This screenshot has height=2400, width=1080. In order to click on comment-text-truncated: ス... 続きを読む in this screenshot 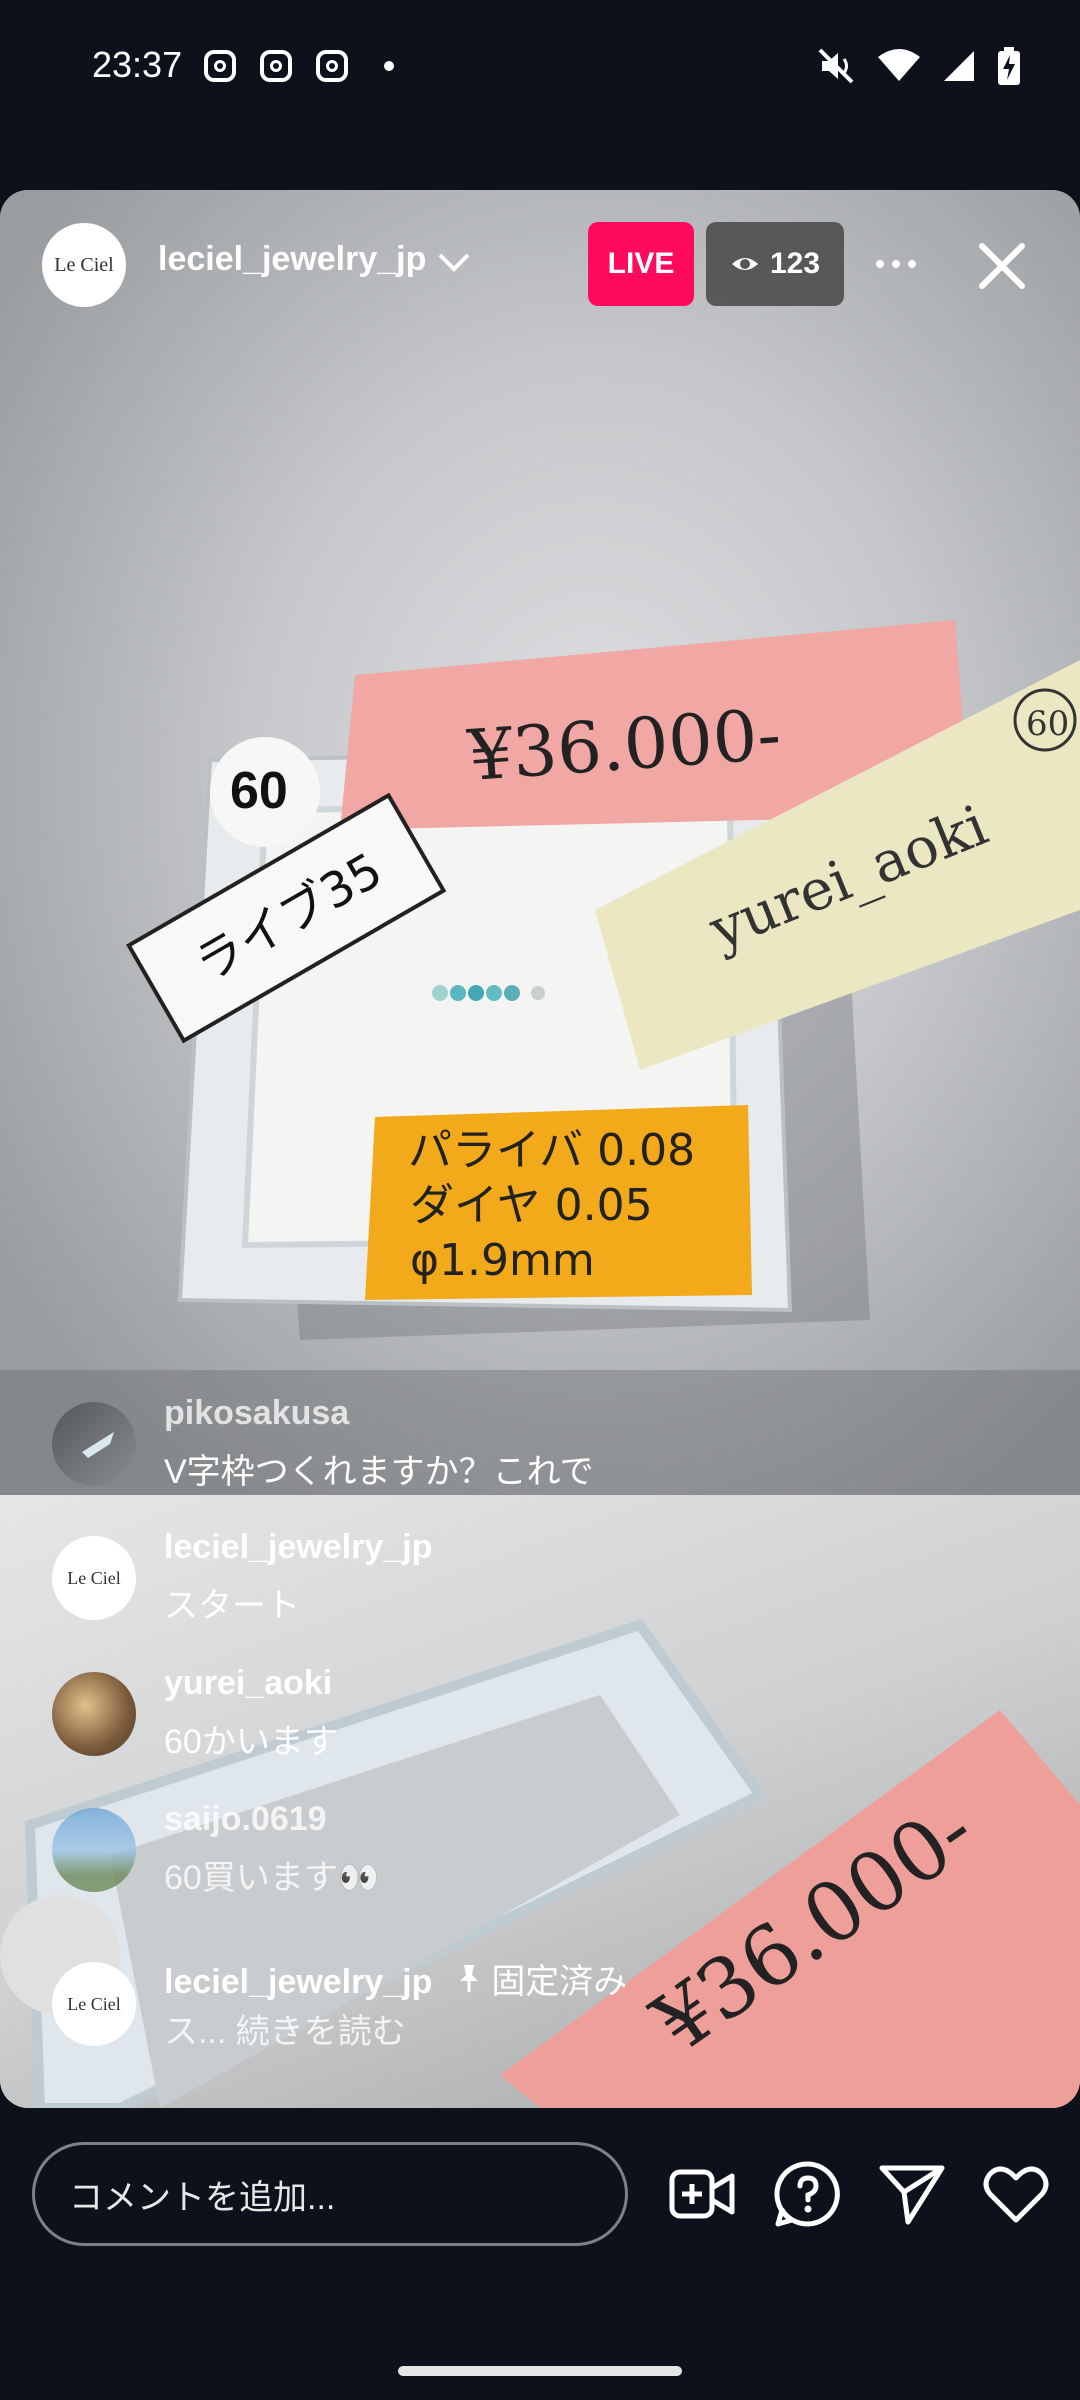, I will do `click(285, 2028)`.